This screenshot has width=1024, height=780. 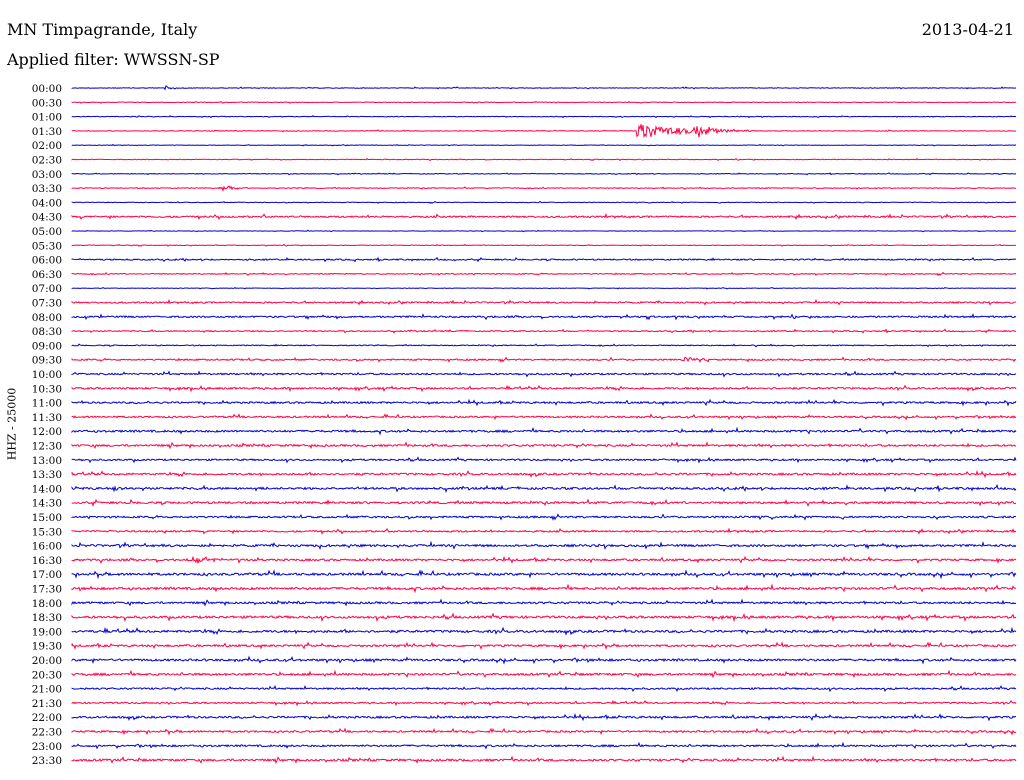 I want to click on row-time-label: 22:30, so click(x=47, y=733).